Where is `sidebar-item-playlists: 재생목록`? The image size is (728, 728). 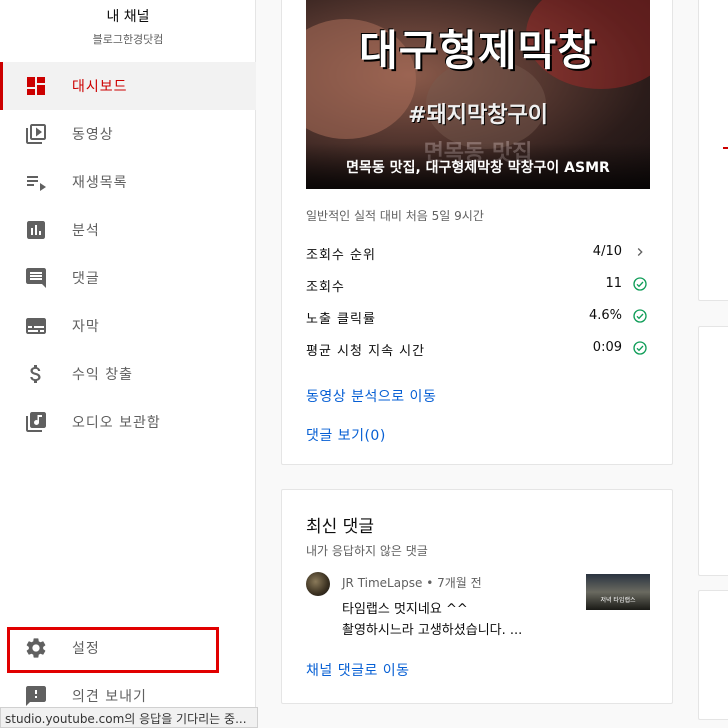
sidebar-item-playlists: 재생목록 is located at coordinates (128, 182).